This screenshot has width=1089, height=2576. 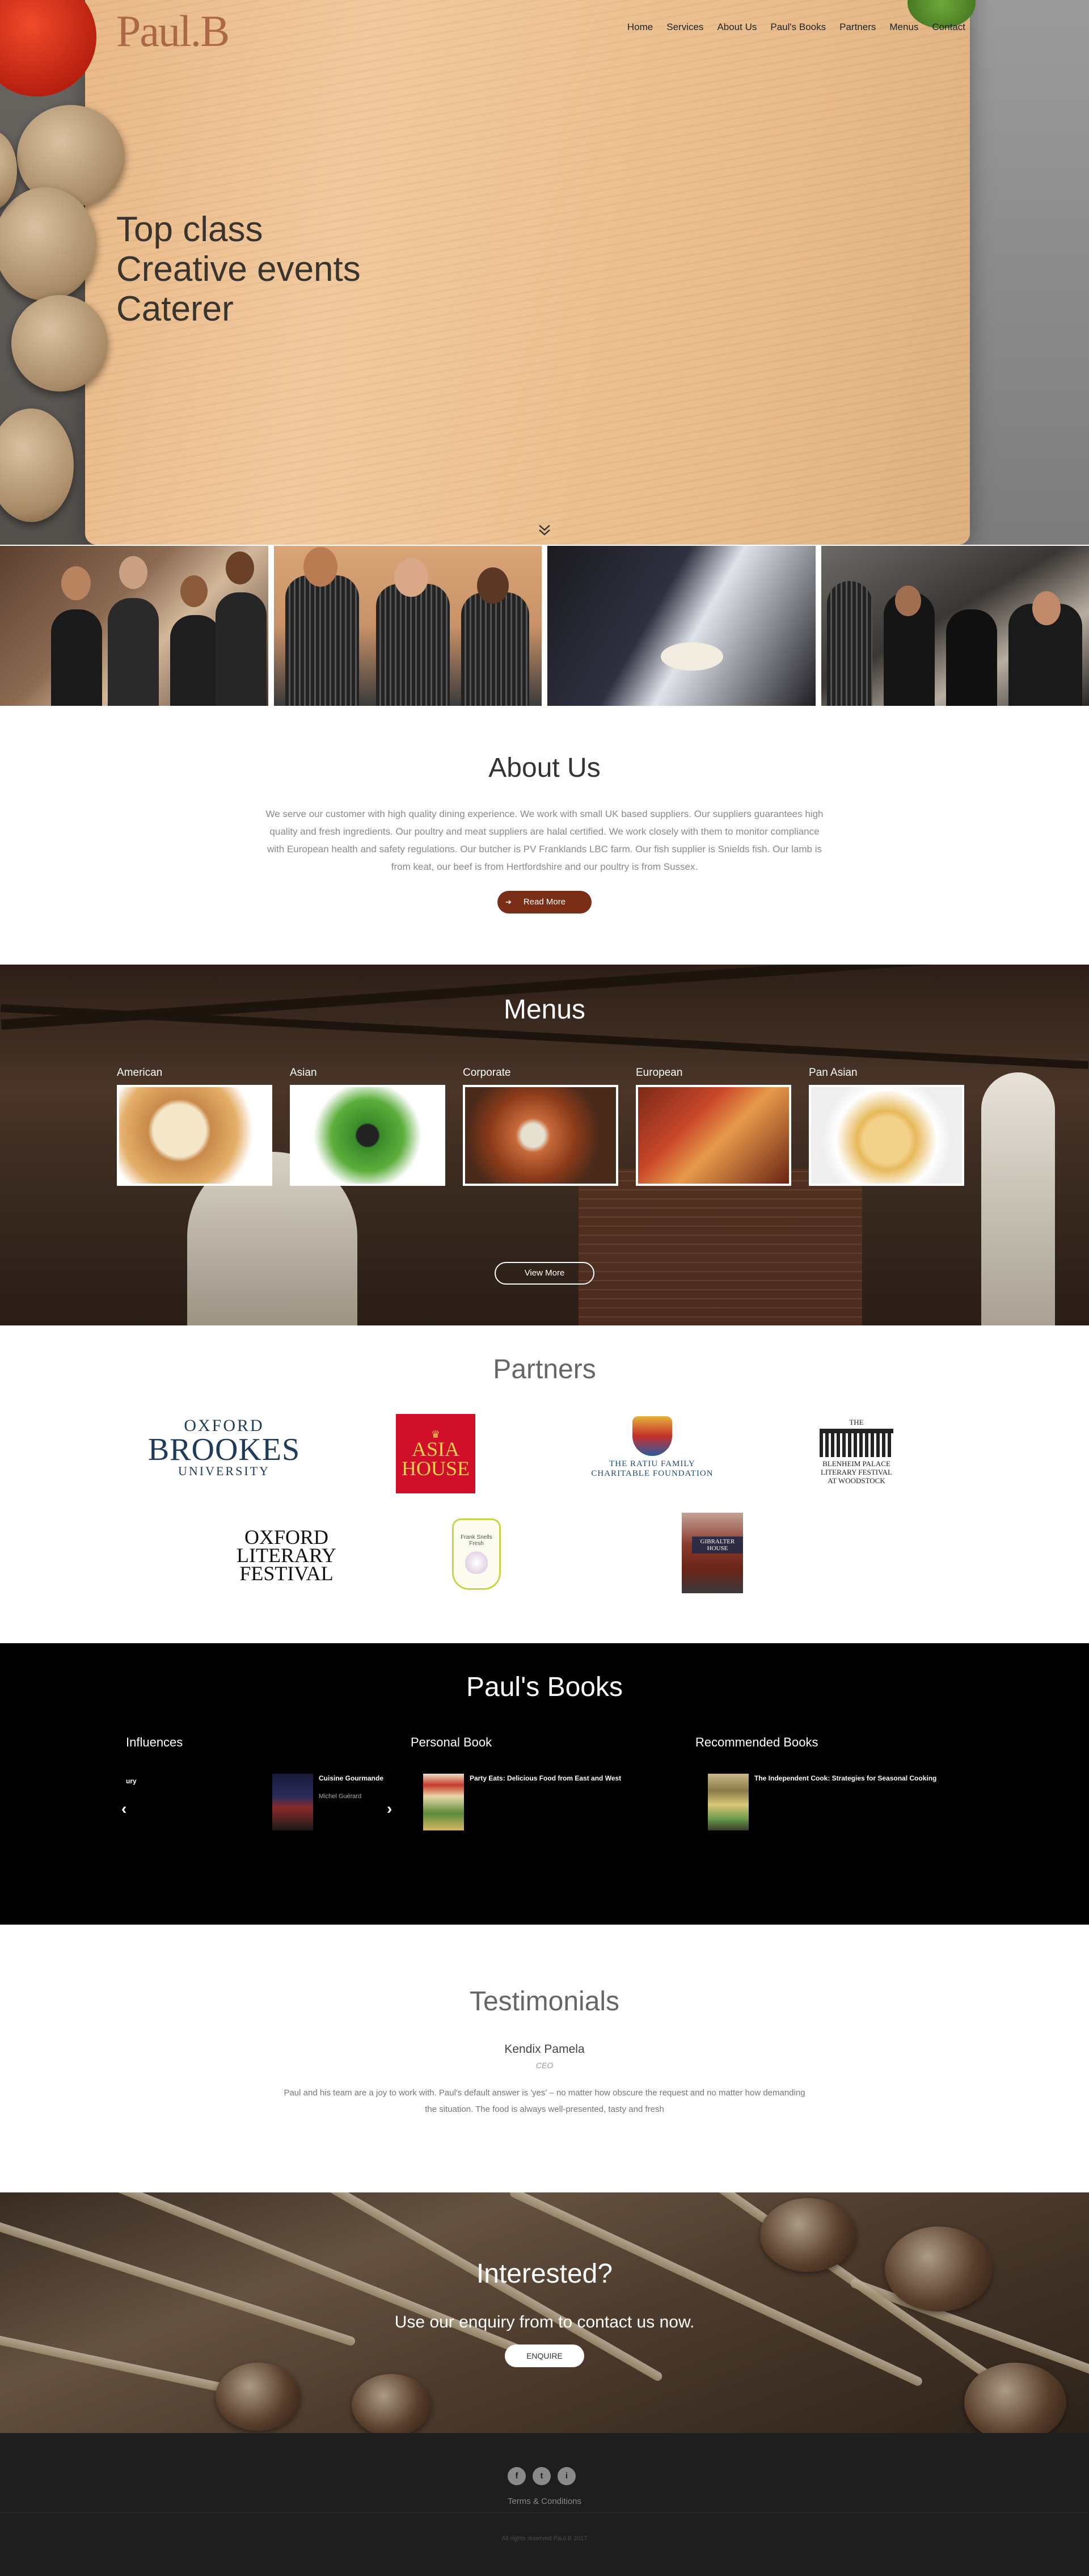 I want to click on nav-about-us: About Us, so click(x=737, y=27).